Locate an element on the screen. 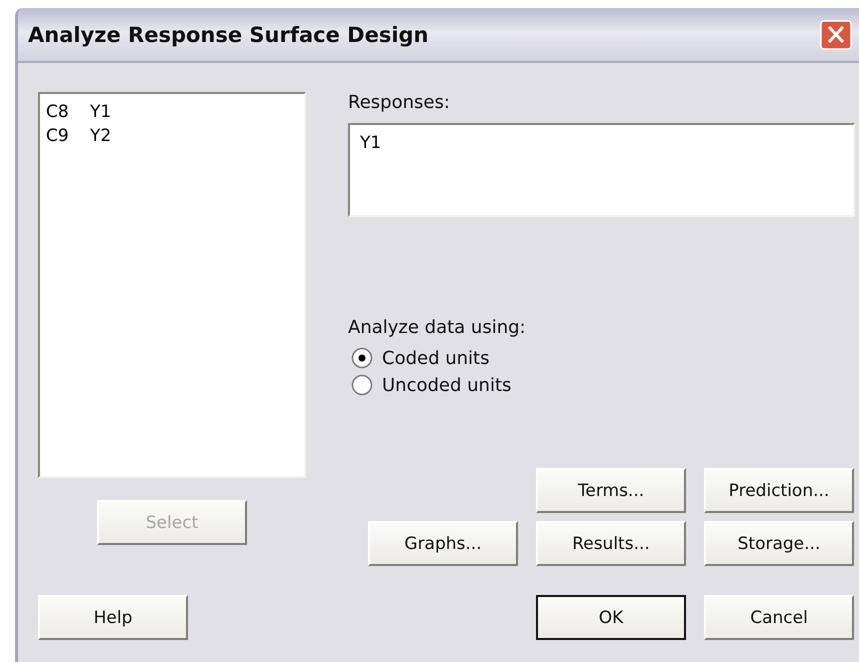 Image resolution: width=859 pixels, height=662 pixels. close-icon is located at coordinates (836, 35).